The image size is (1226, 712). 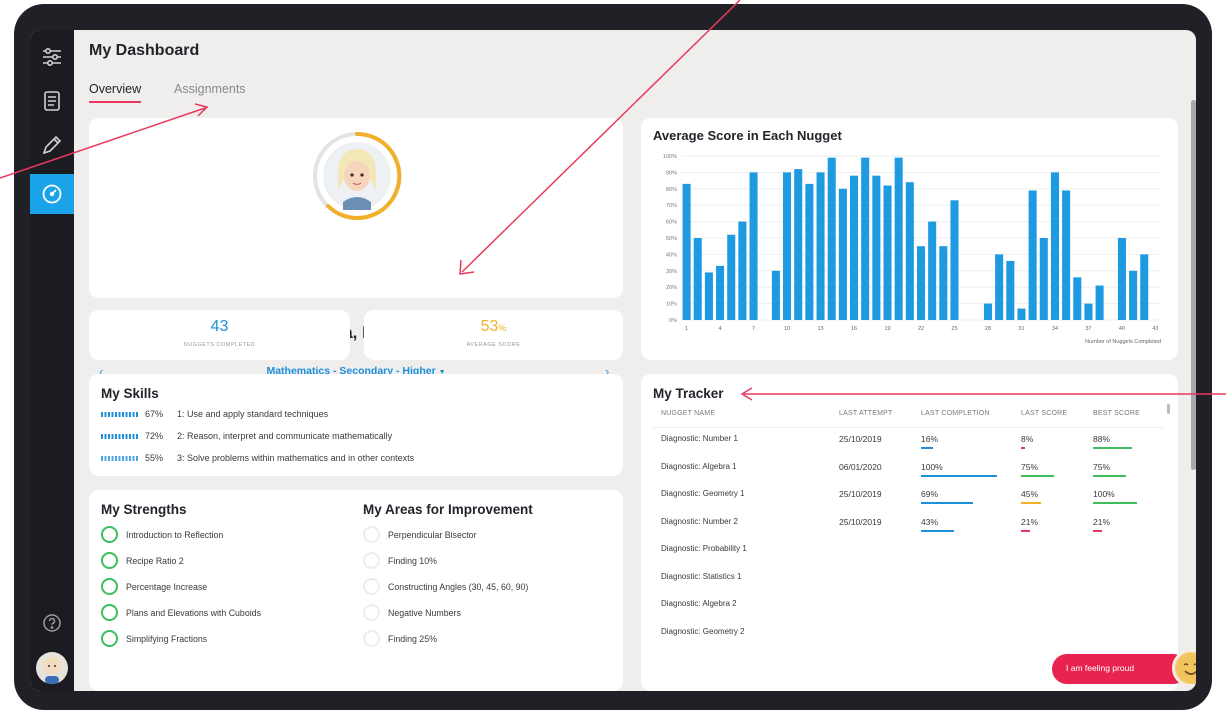 I want to click on help-icon, so click(x=52, y=623).